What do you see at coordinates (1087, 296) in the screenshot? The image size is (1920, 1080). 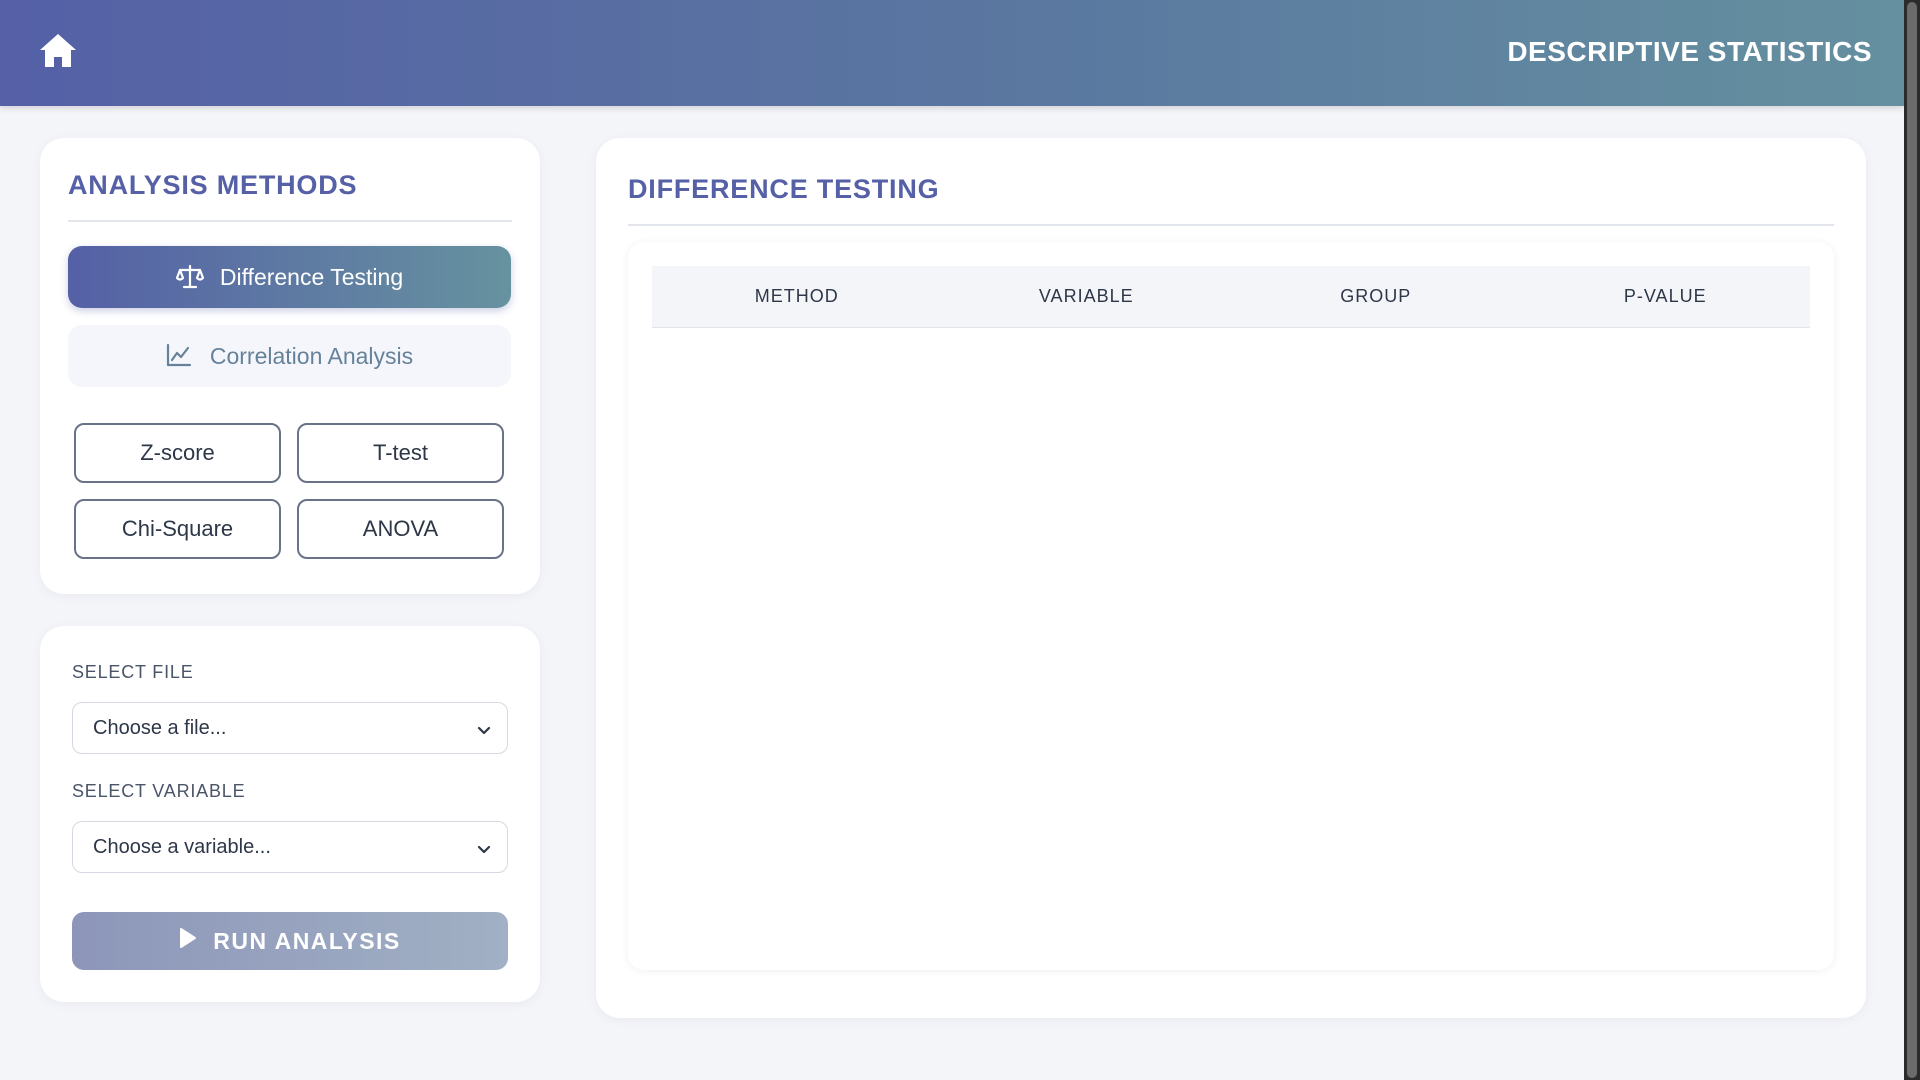 I see `column-header-variable: VARIABLE` at bounding box center [1087, 296].